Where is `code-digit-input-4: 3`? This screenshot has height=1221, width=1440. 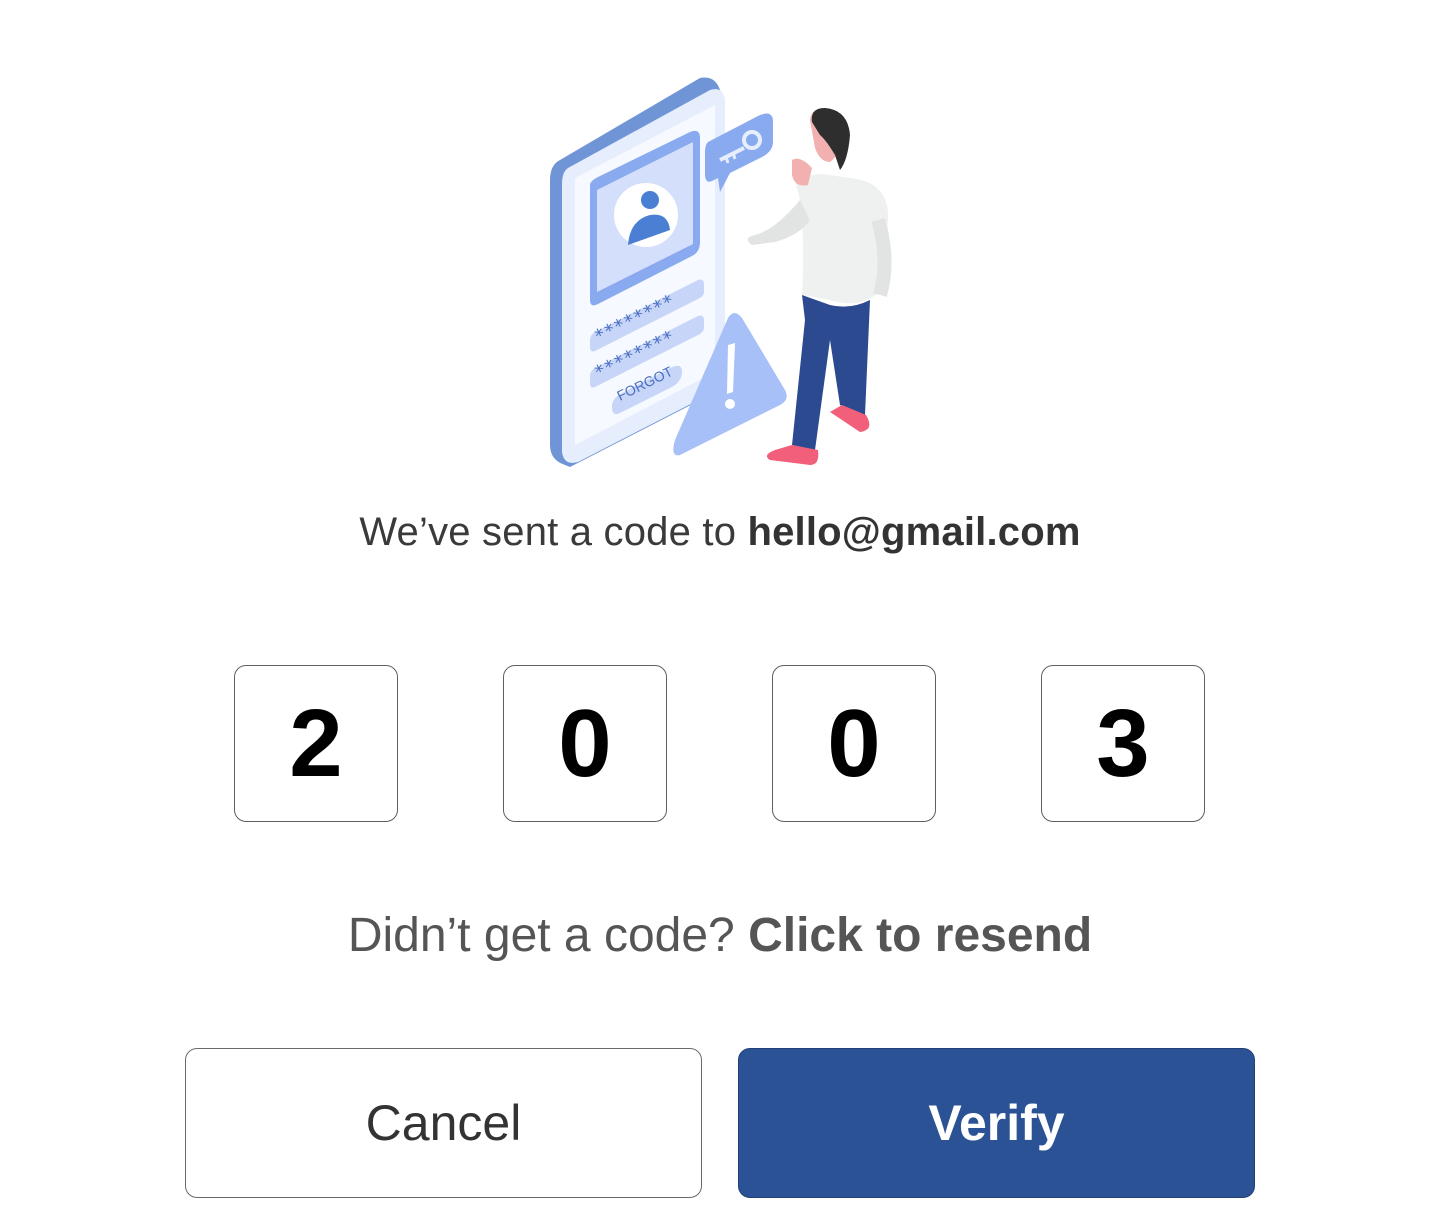 code-digit-input-4: 3 is located at coordinates (1123, 743).